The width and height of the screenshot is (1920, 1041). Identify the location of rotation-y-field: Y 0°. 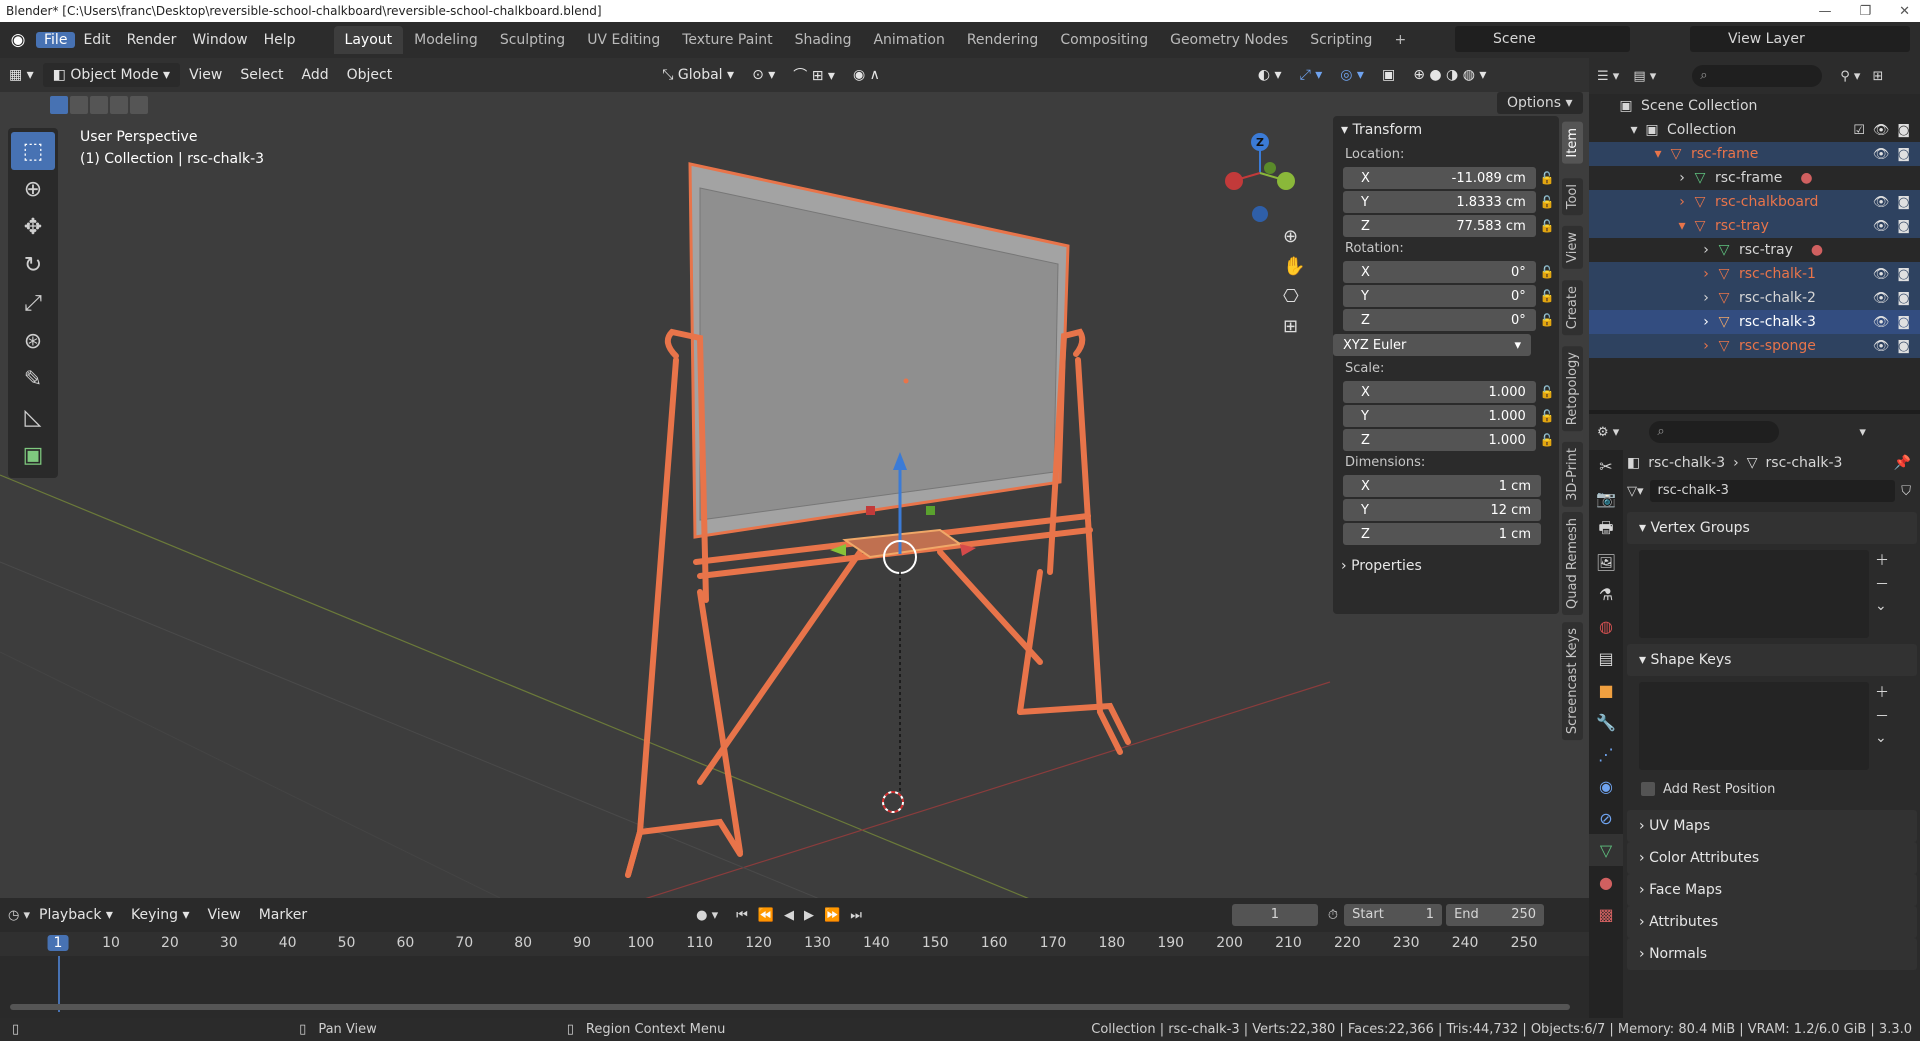
(1439, 296).